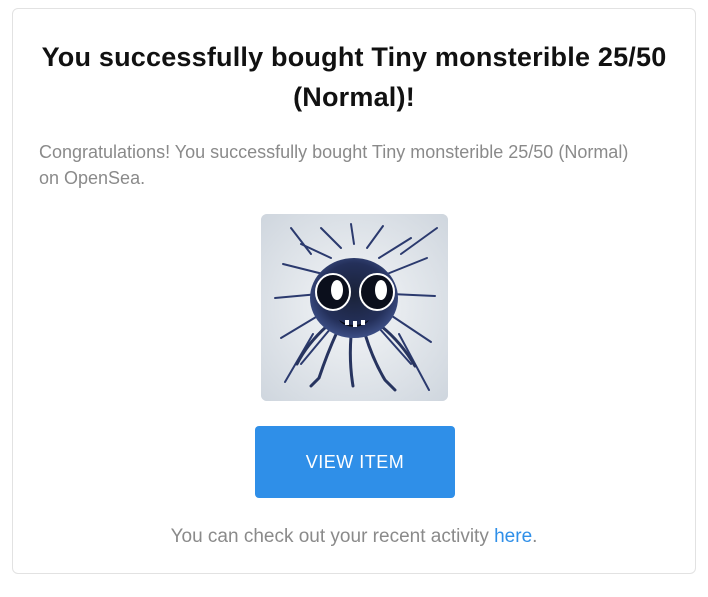  What do you see at coordinates (535, 536) in the screenshot?
I see `recent-activity-suffix: .` at bounding box center [535, 536].